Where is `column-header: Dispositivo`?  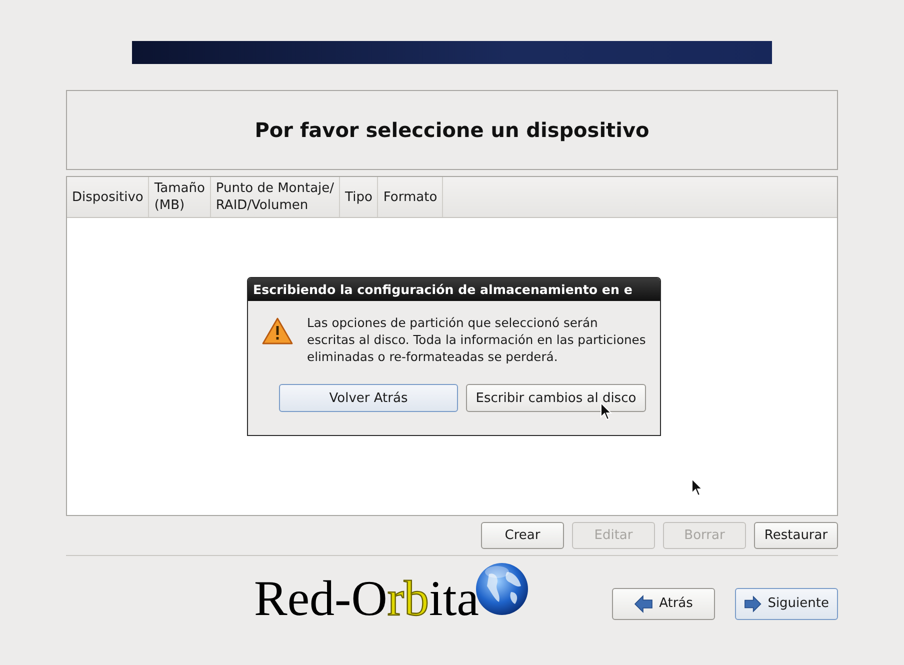 column-header: Dispositivo is located at coordinates (108, 197).